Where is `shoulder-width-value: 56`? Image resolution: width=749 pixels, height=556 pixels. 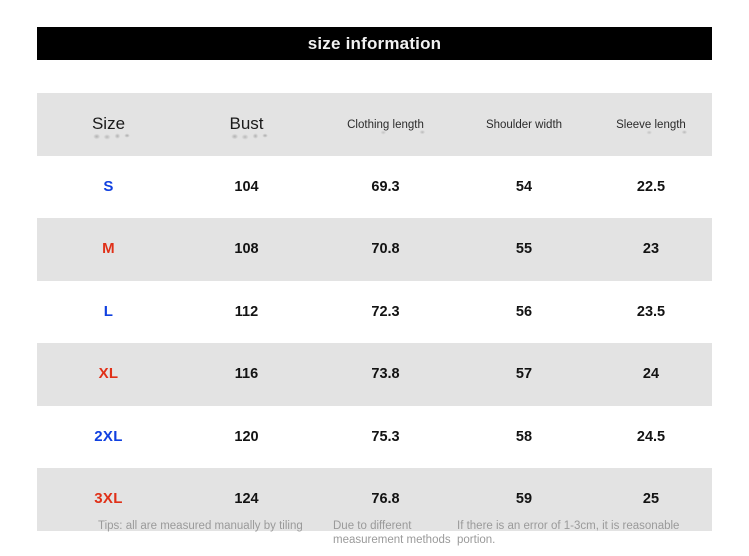
shoulder-width-value: 56 is located at coordinates (524, 311).